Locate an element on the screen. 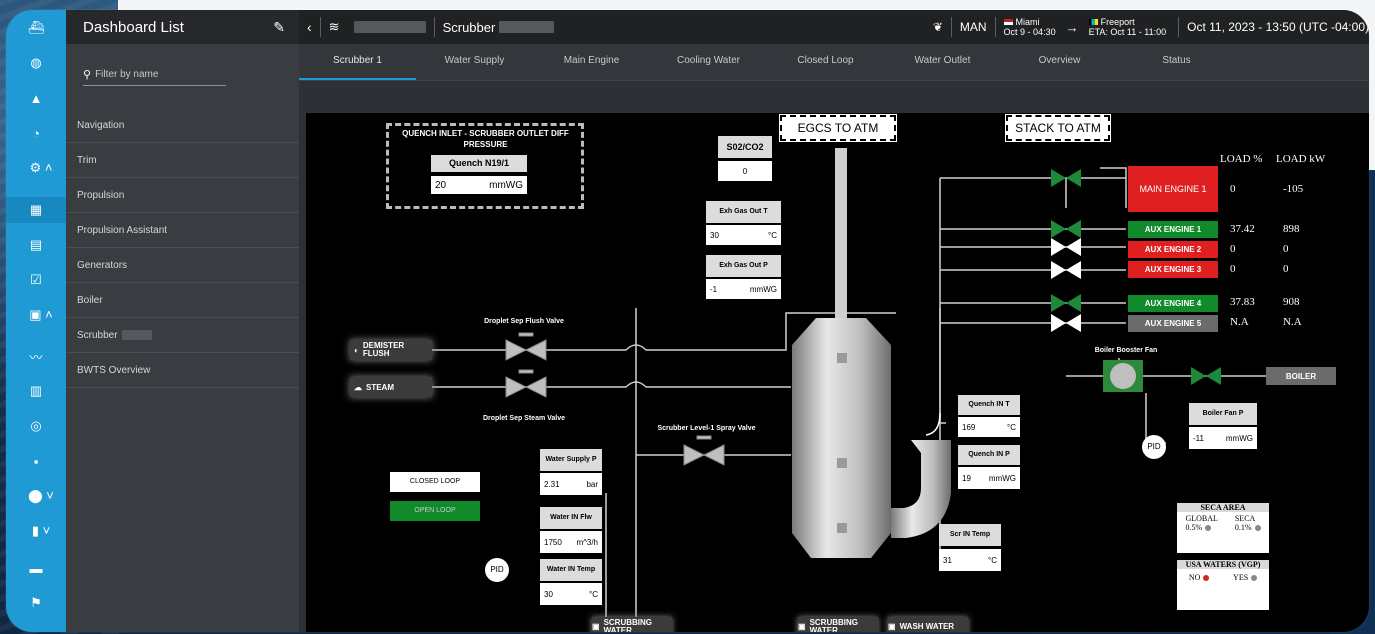 The image size is (1375, 634). location-icon: ⬤ ˅ is located at coordinates (41, 496).